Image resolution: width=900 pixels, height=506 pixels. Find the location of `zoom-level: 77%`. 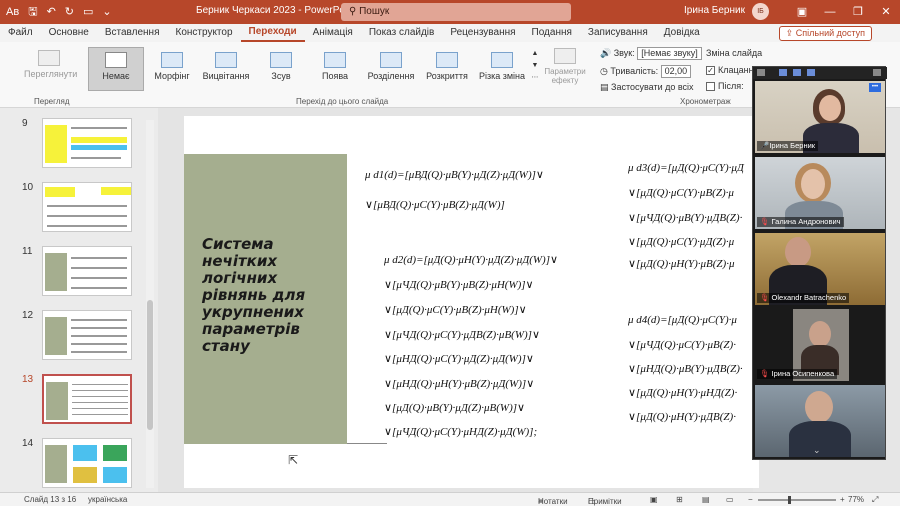

zoom-level: 77% is located at coordinates (856, 499).